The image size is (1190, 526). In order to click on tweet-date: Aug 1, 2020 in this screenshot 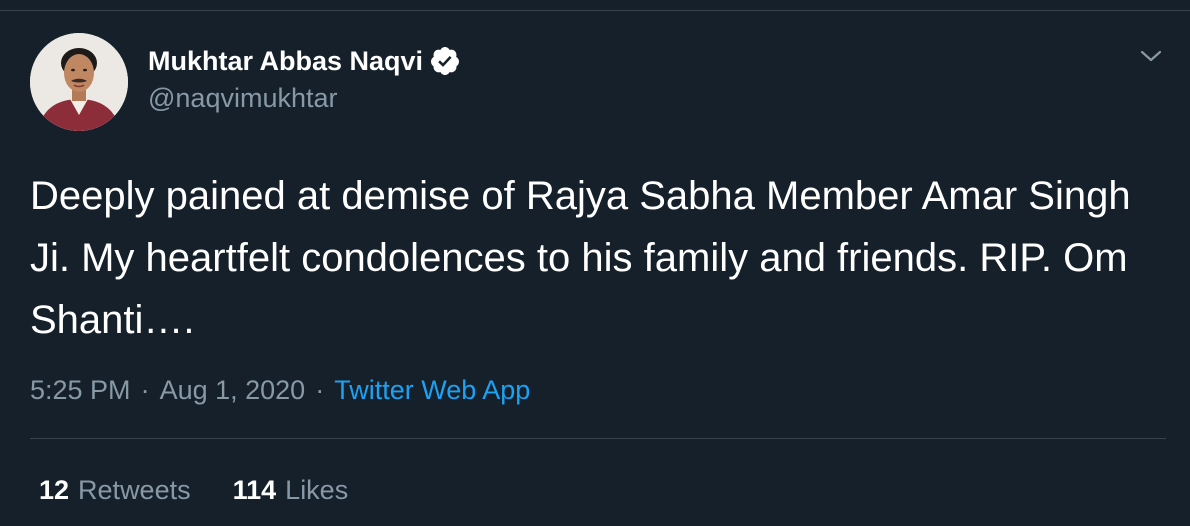, I will do `click(233, 390)`.